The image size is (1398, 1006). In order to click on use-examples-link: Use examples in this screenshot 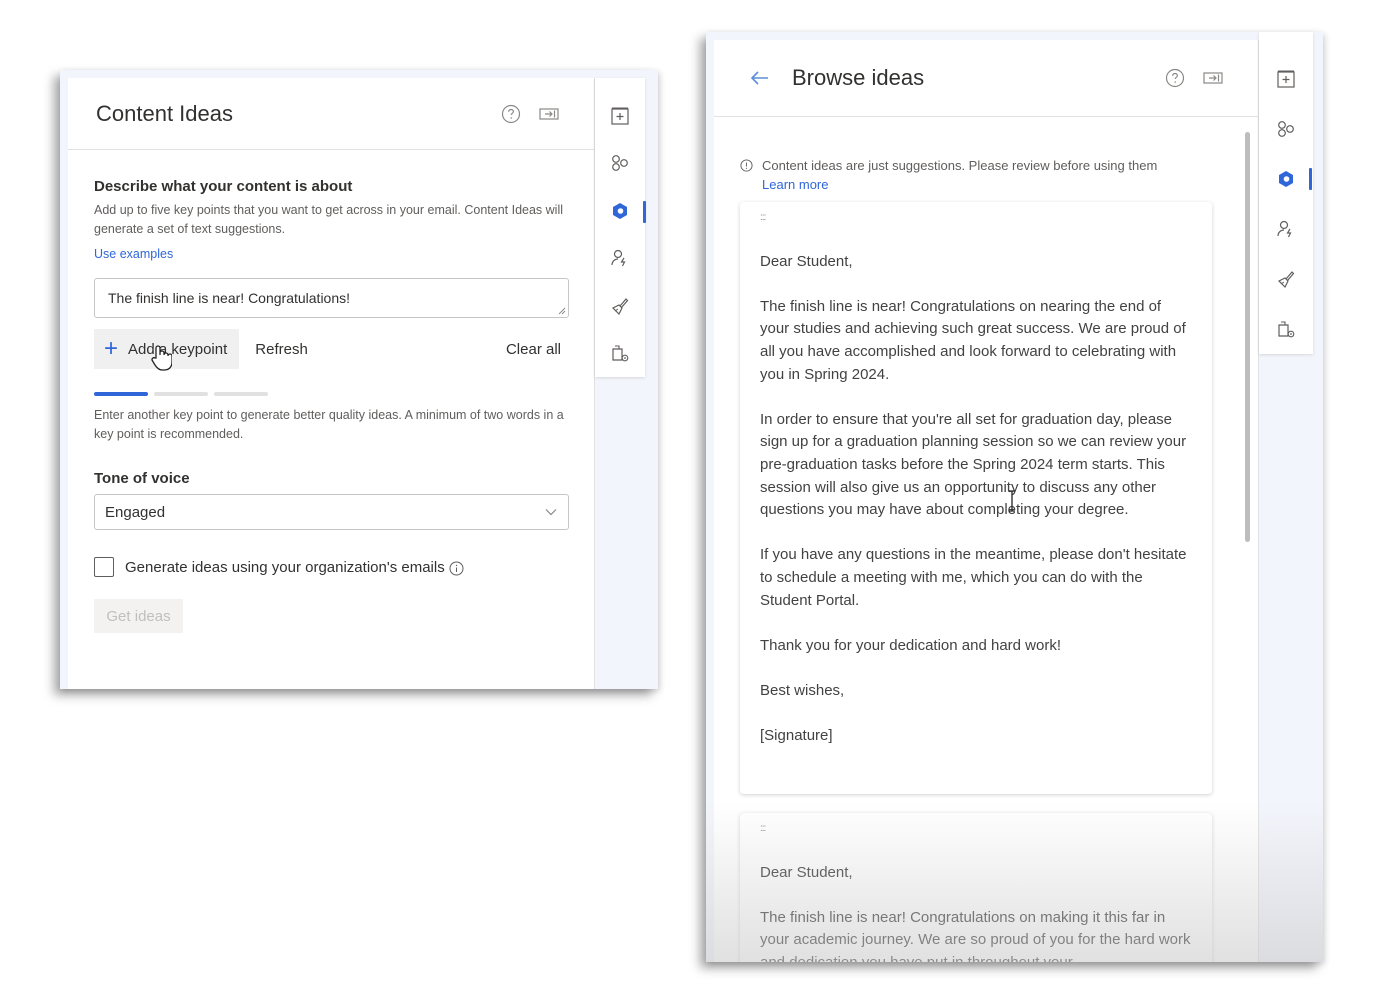, I will do `click(133, 254)`.